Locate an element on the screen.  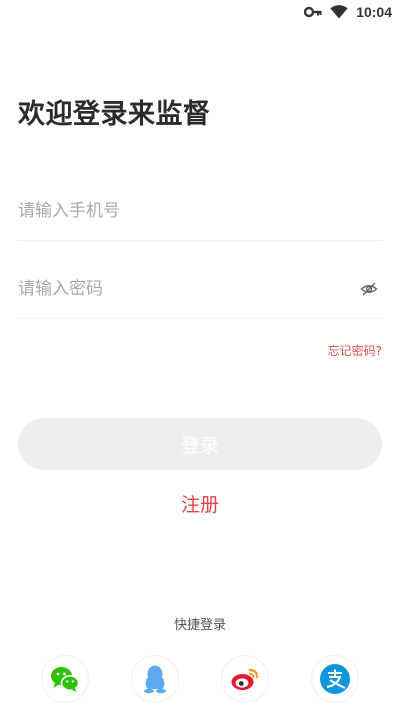
alipay-icon is located at coordinates (335, 679).